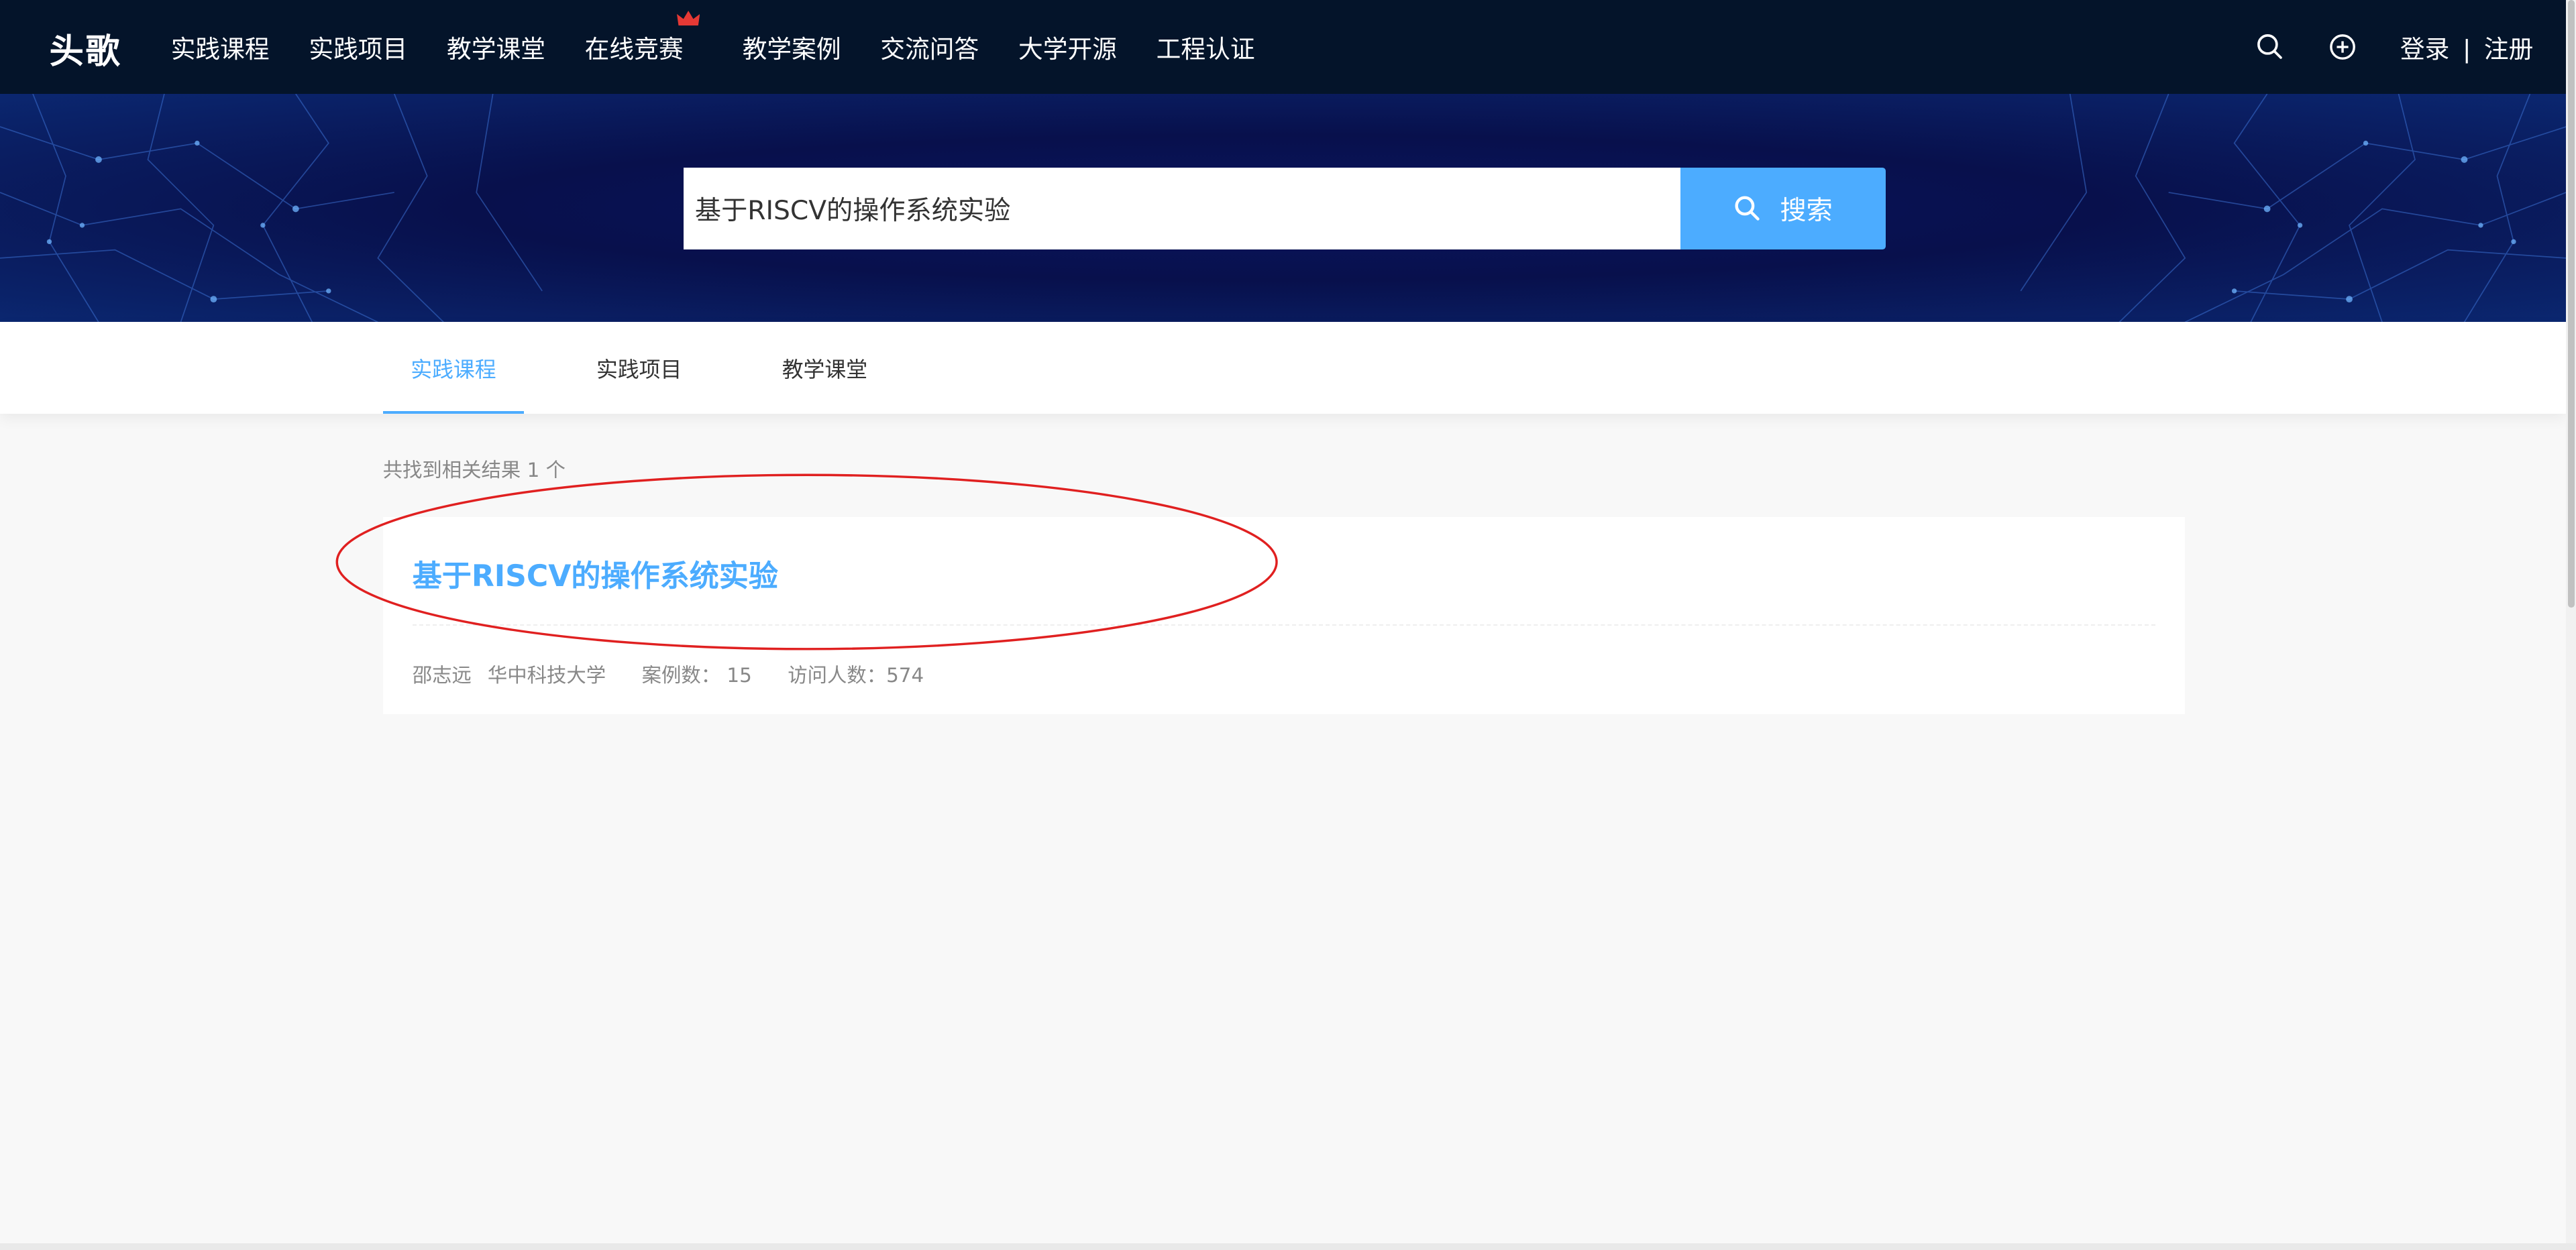 The image size is (2576, 1250). What do you see at coordinates (1806, 211) in the screenshot?
I see `search-button-label: 搜索` at bounding box center [1806, 211].